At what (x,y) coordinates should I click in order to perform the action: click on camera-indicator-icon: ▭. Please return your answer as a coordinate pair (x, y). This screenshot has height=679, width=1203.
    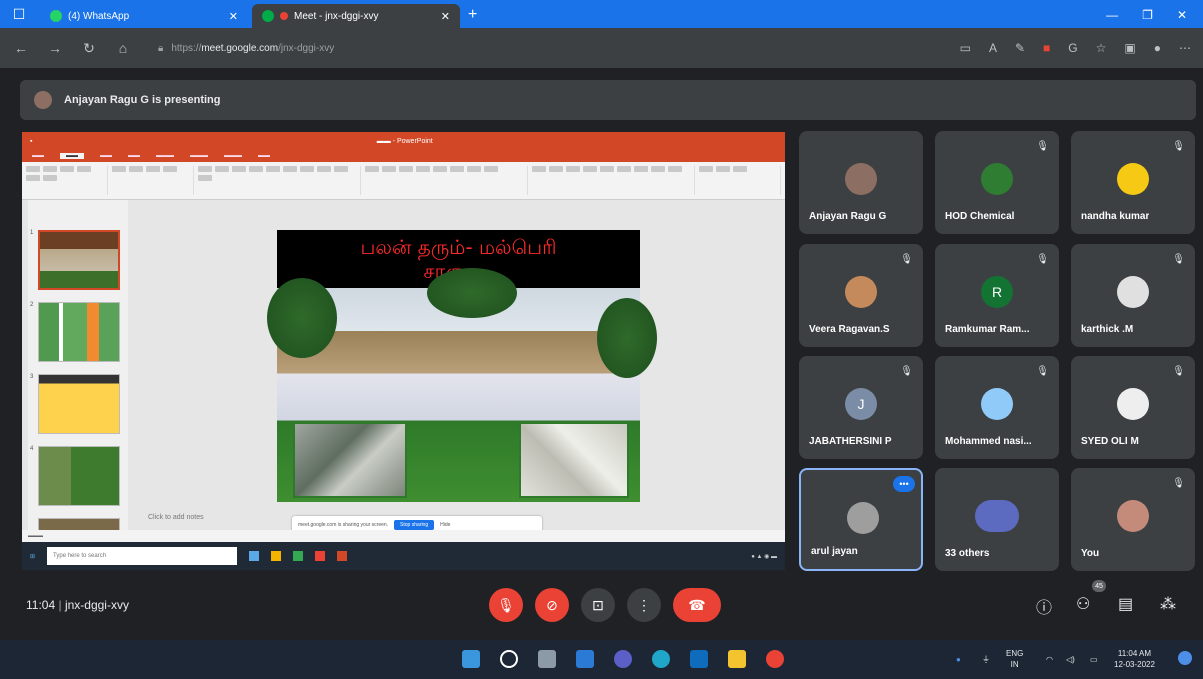
    Looking at the image, I should click on (965, 48).